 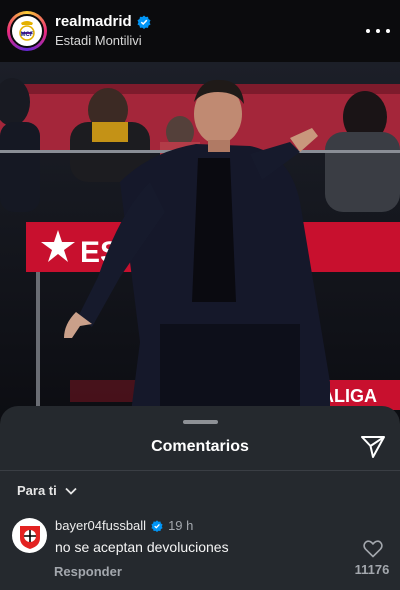 I want to click on real-madrid-crest: MCF, so click(x=27, y=31).